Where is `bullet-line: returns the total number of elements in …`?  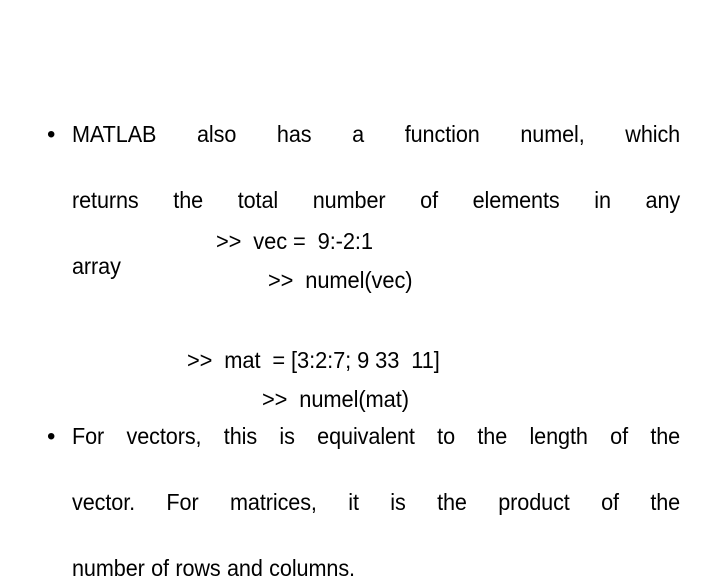 bullet-line: returns the total number of elements in … is located at coordinates (376, 200).